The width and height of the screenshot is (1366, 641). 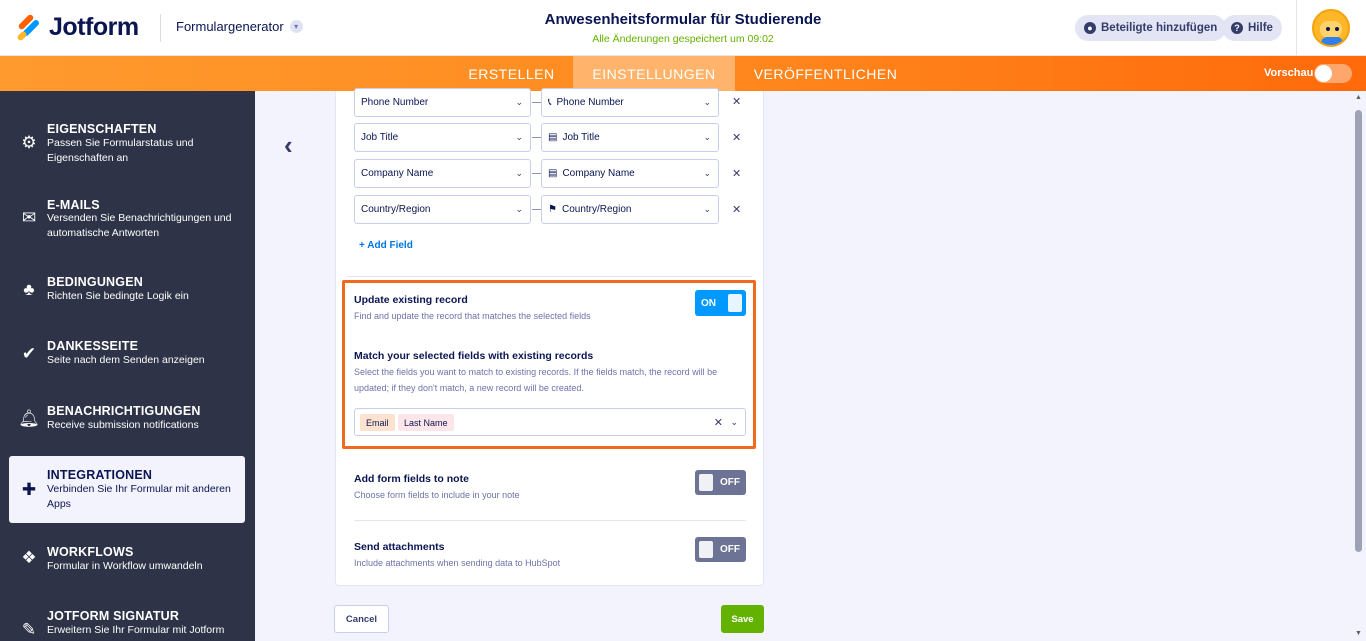 I want to click on scroll-down-icon: ▼, so click(x=1358, y=633).